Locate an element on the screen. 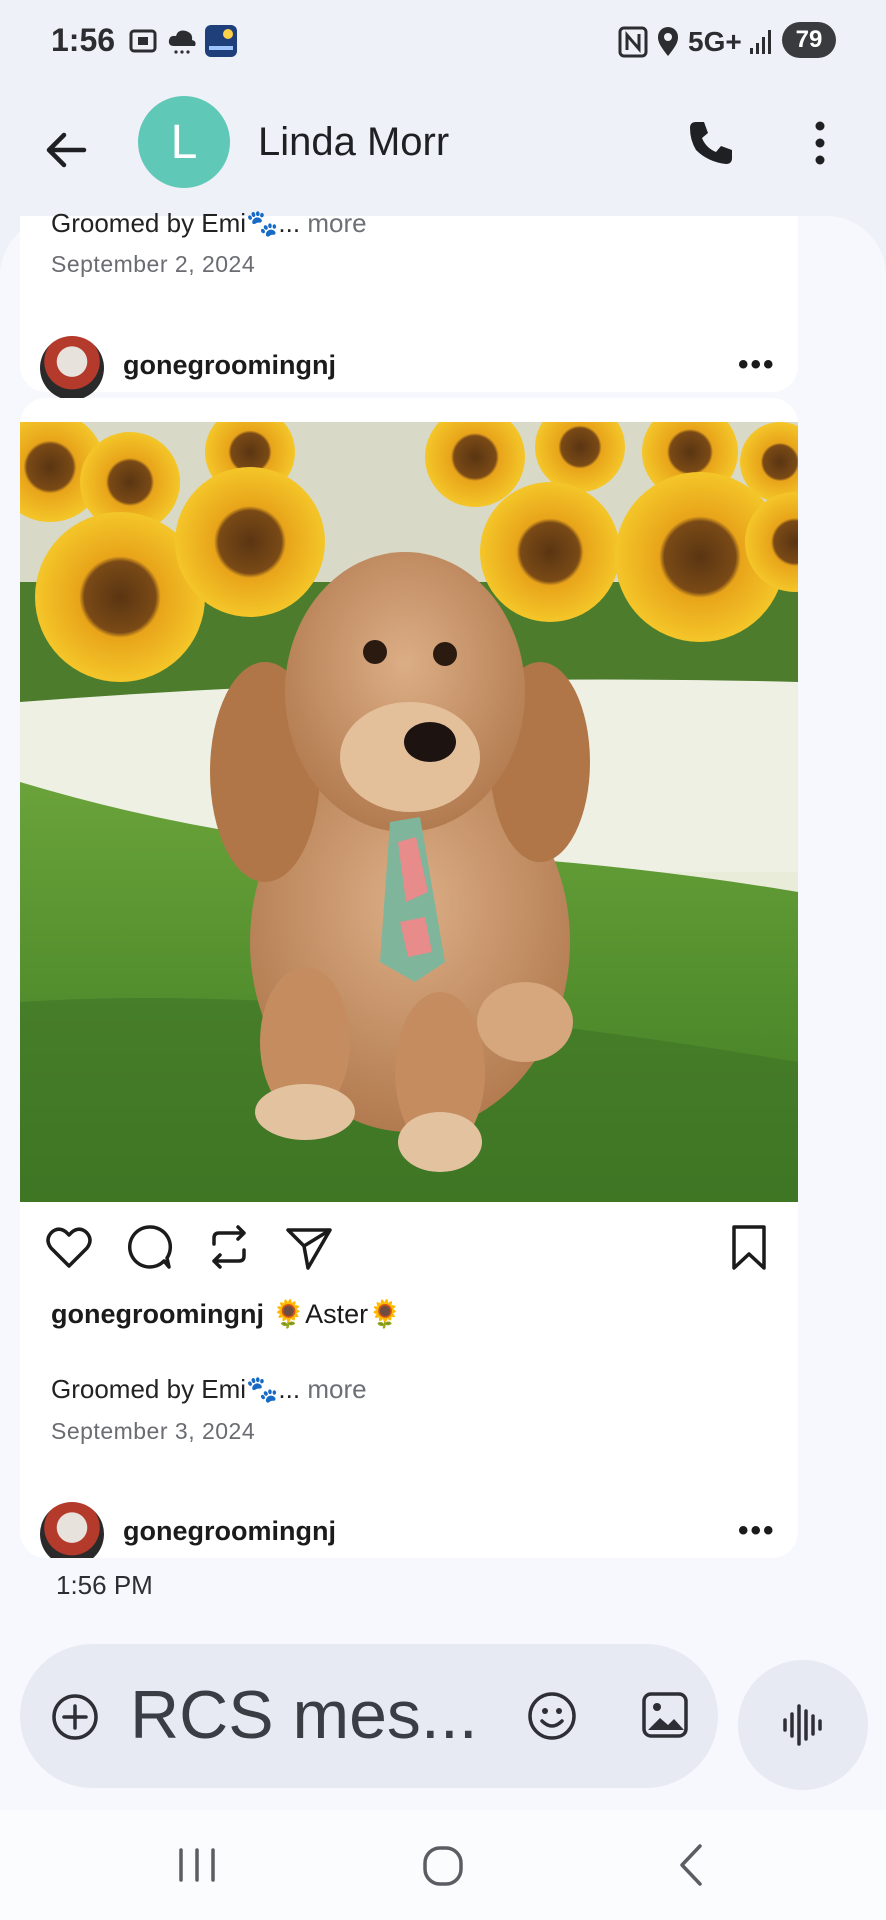  status-bar: 1:56 5G+ 79 is located at coordinates (443, 43).